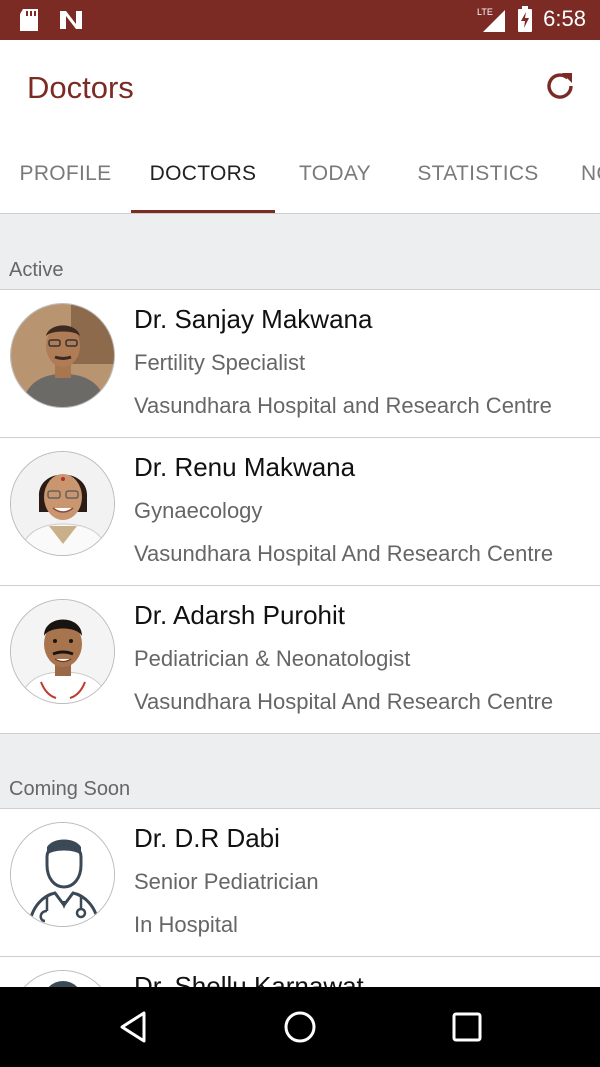 The width and height of the screenshot is (600, 1067). Describe the element at coordinates (65, 174) in the screenshot. I see `tab-profile: PROFILE` at that location.